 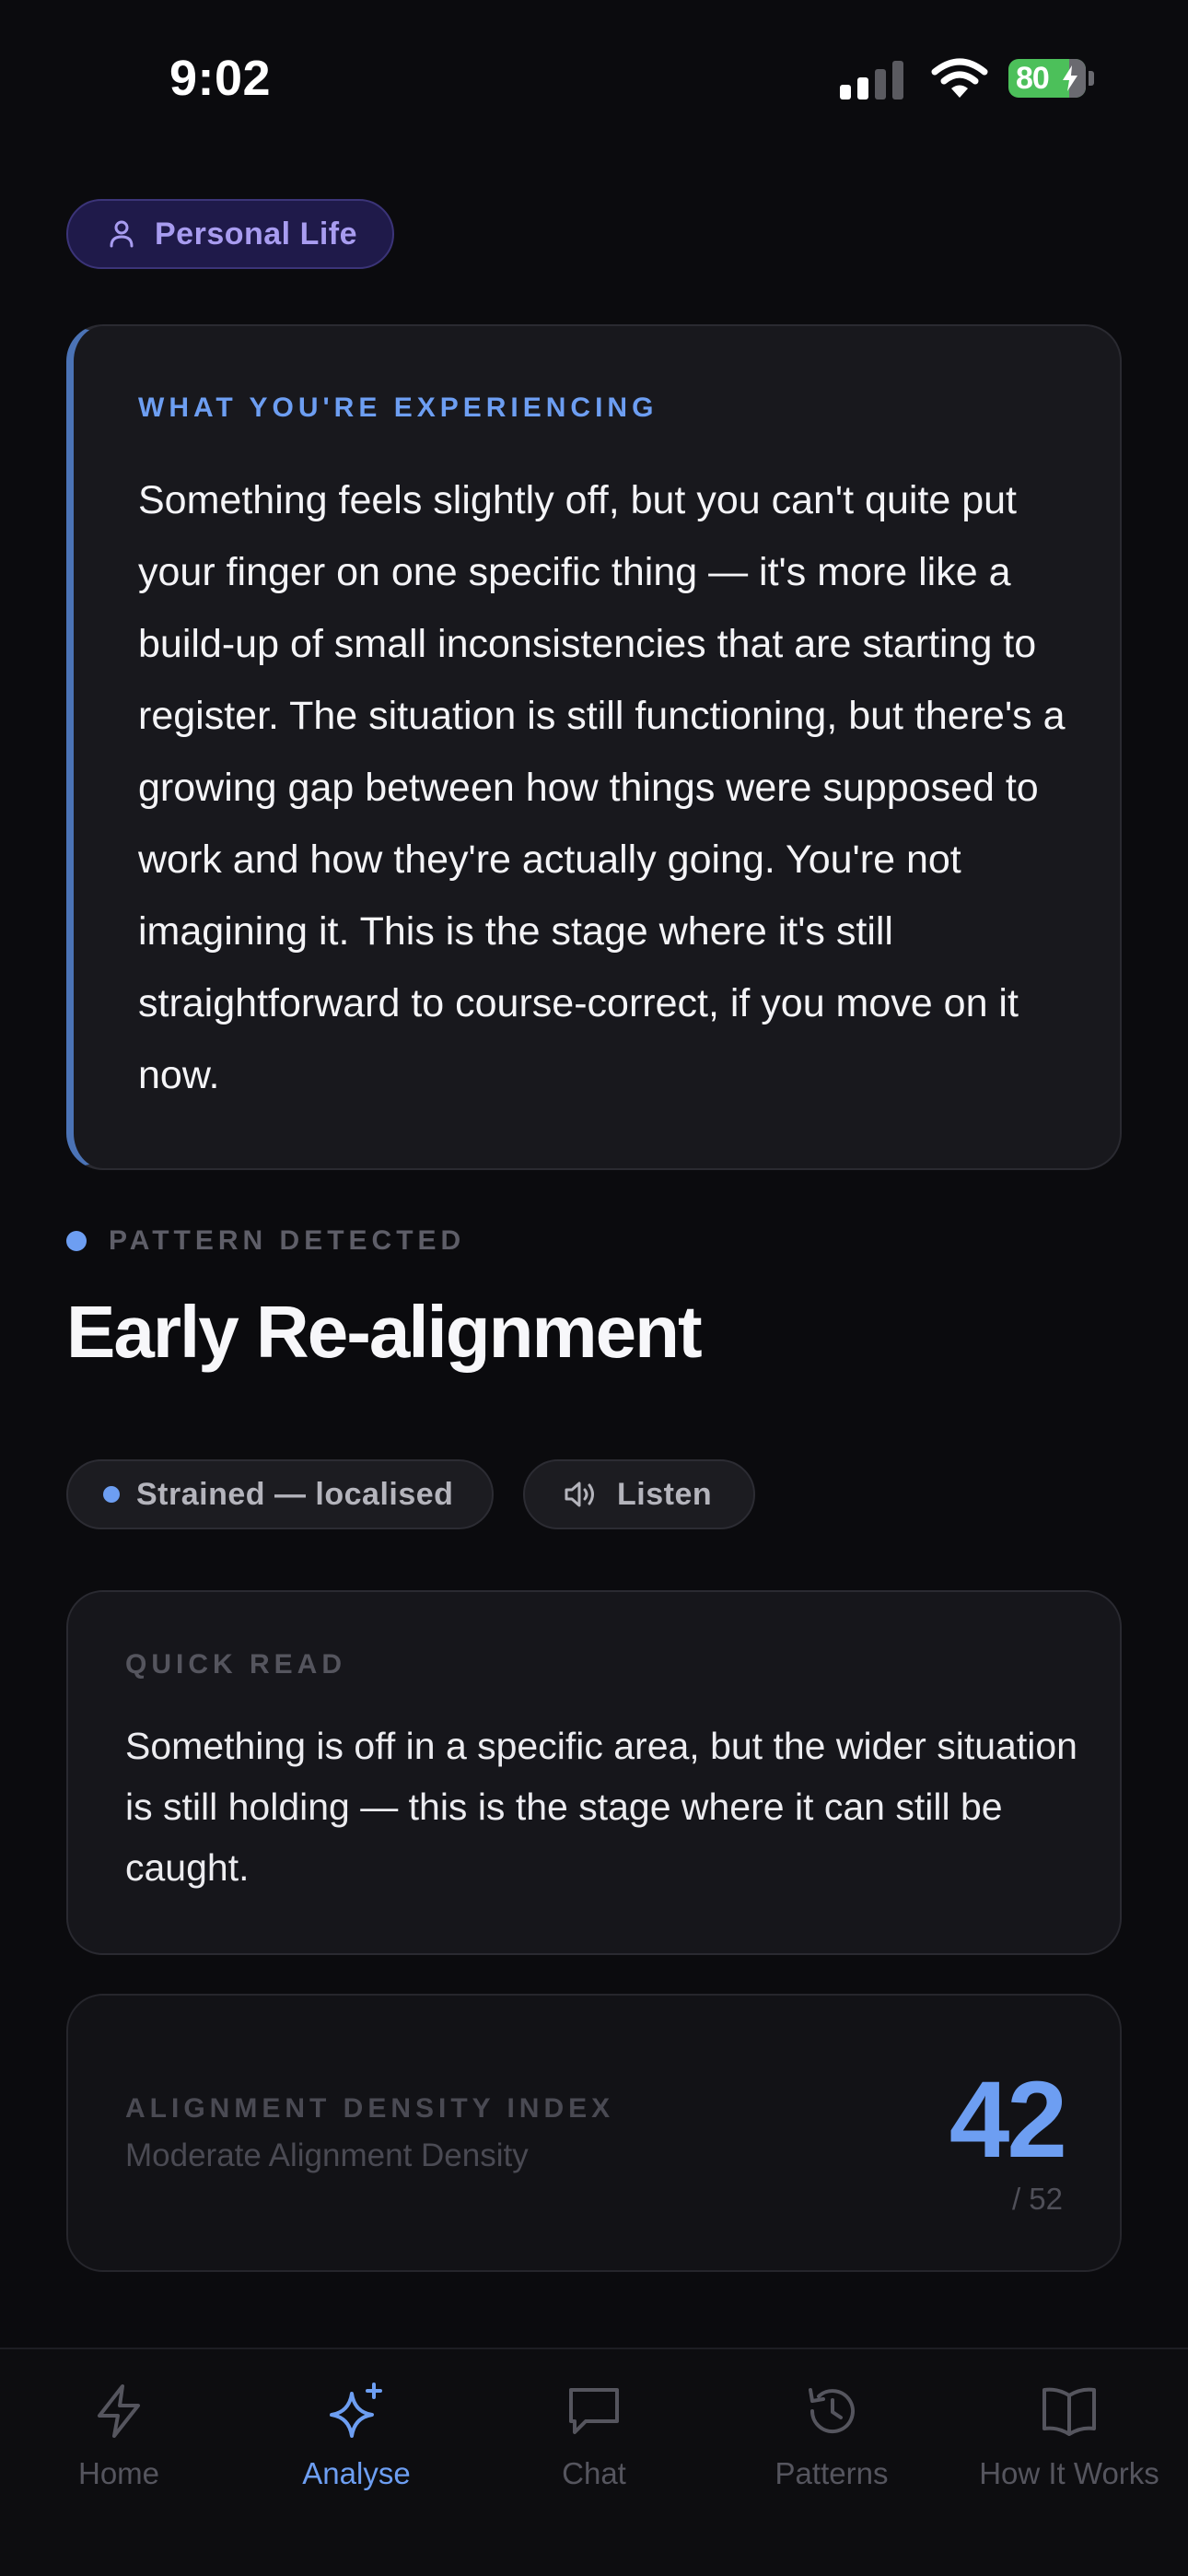 I want to click on tab-home: Home, so click(x=119, y=2436).